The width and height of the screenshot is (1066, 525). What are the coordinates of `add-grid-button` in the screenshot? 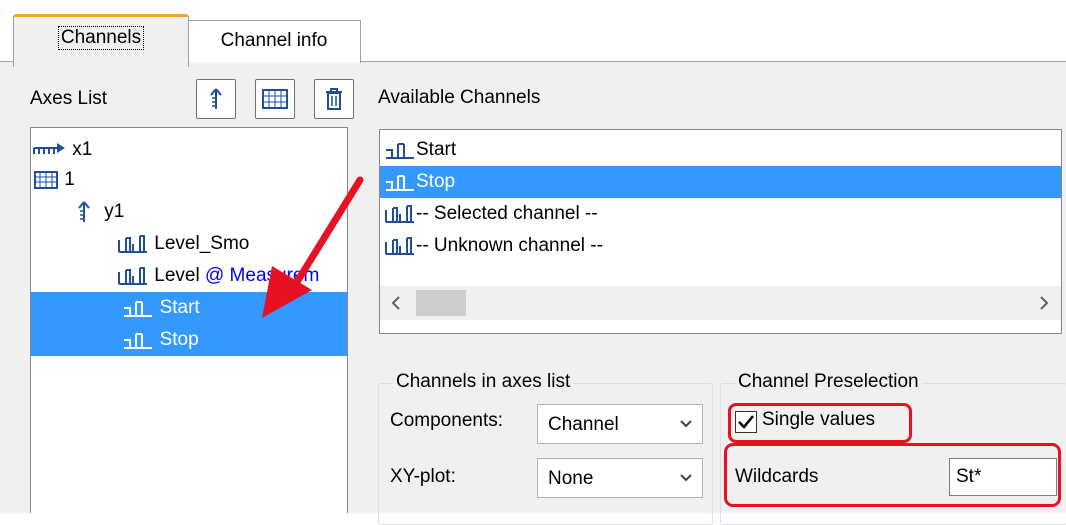 It's located at (275, 99).